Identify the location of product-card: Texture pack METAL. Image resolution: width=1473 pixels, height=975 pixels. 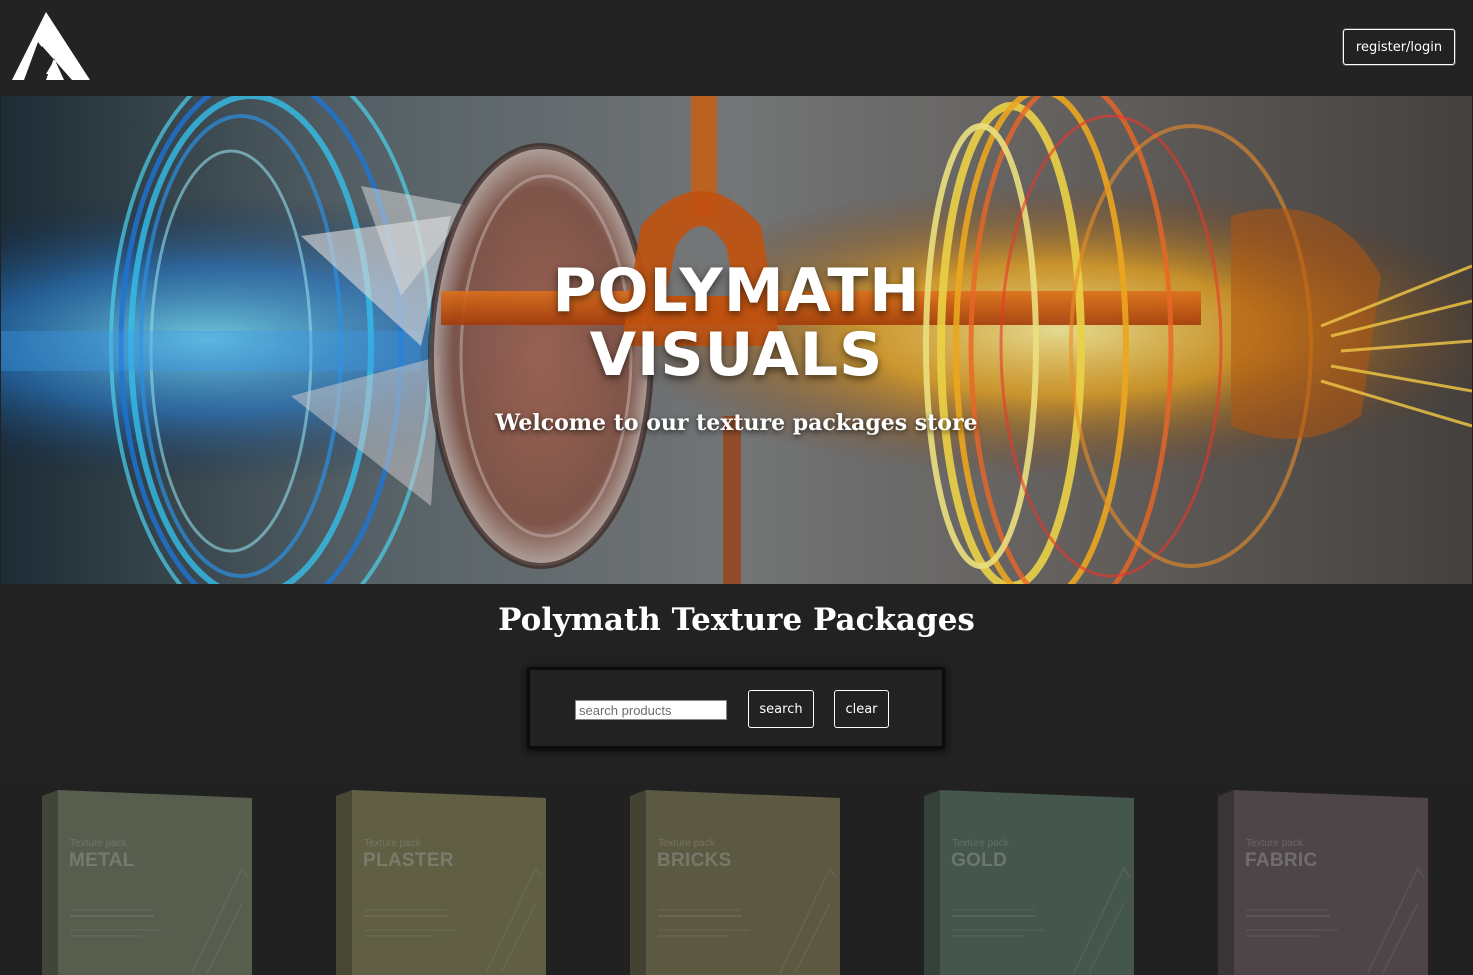
(148, 881).